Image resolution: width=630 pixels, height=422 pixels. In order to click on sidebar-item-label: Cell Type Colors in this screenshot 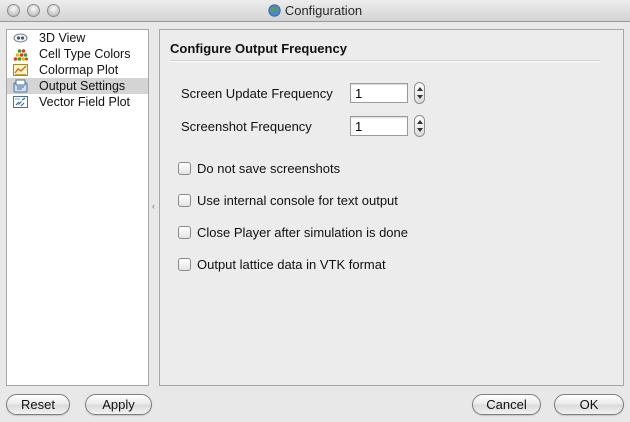, I will do `click(85, 54)`.